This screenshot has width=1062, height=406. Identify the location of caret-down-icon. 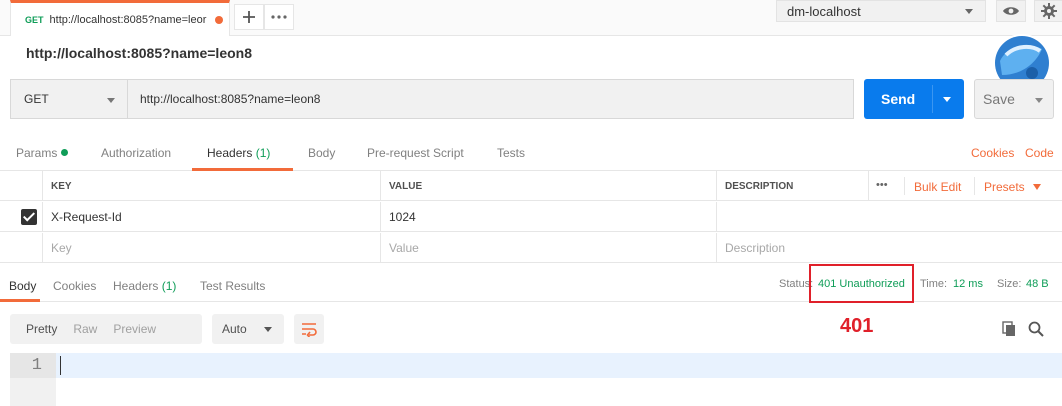
(1037, 187).